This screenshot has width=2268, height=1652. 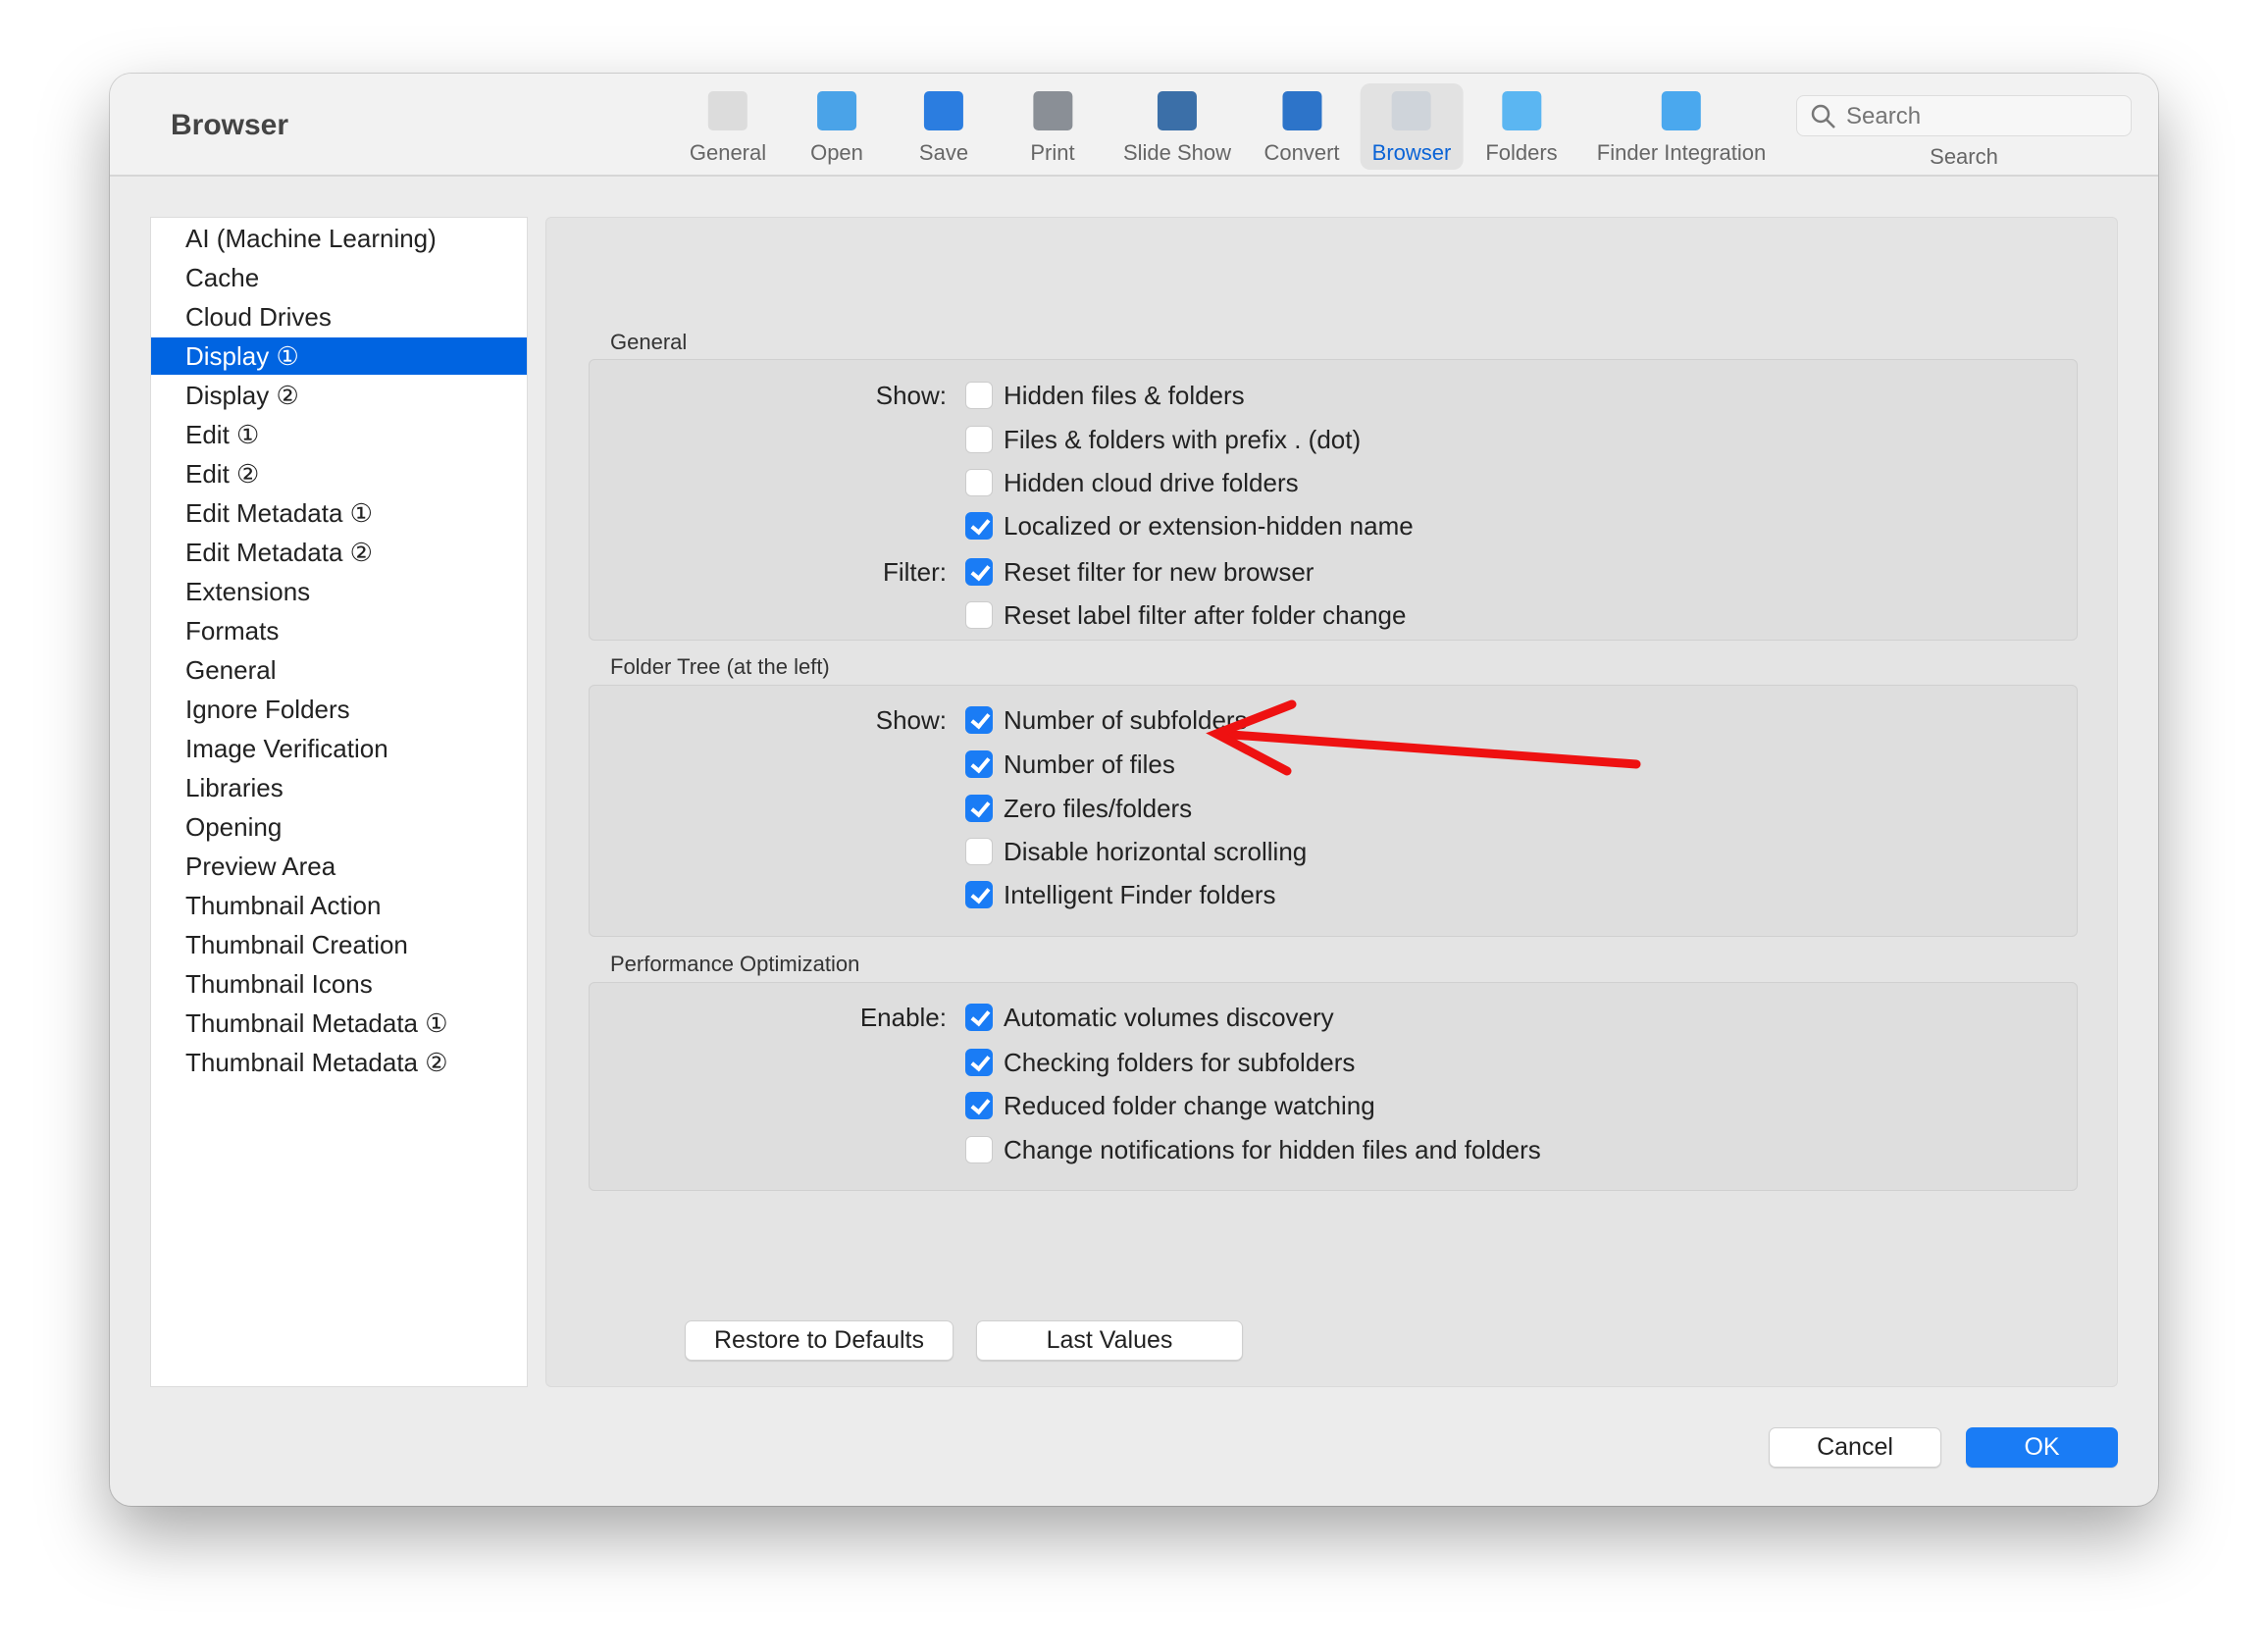 I want to click on group-title: Performance Optimization, so click(x=735, y=964).